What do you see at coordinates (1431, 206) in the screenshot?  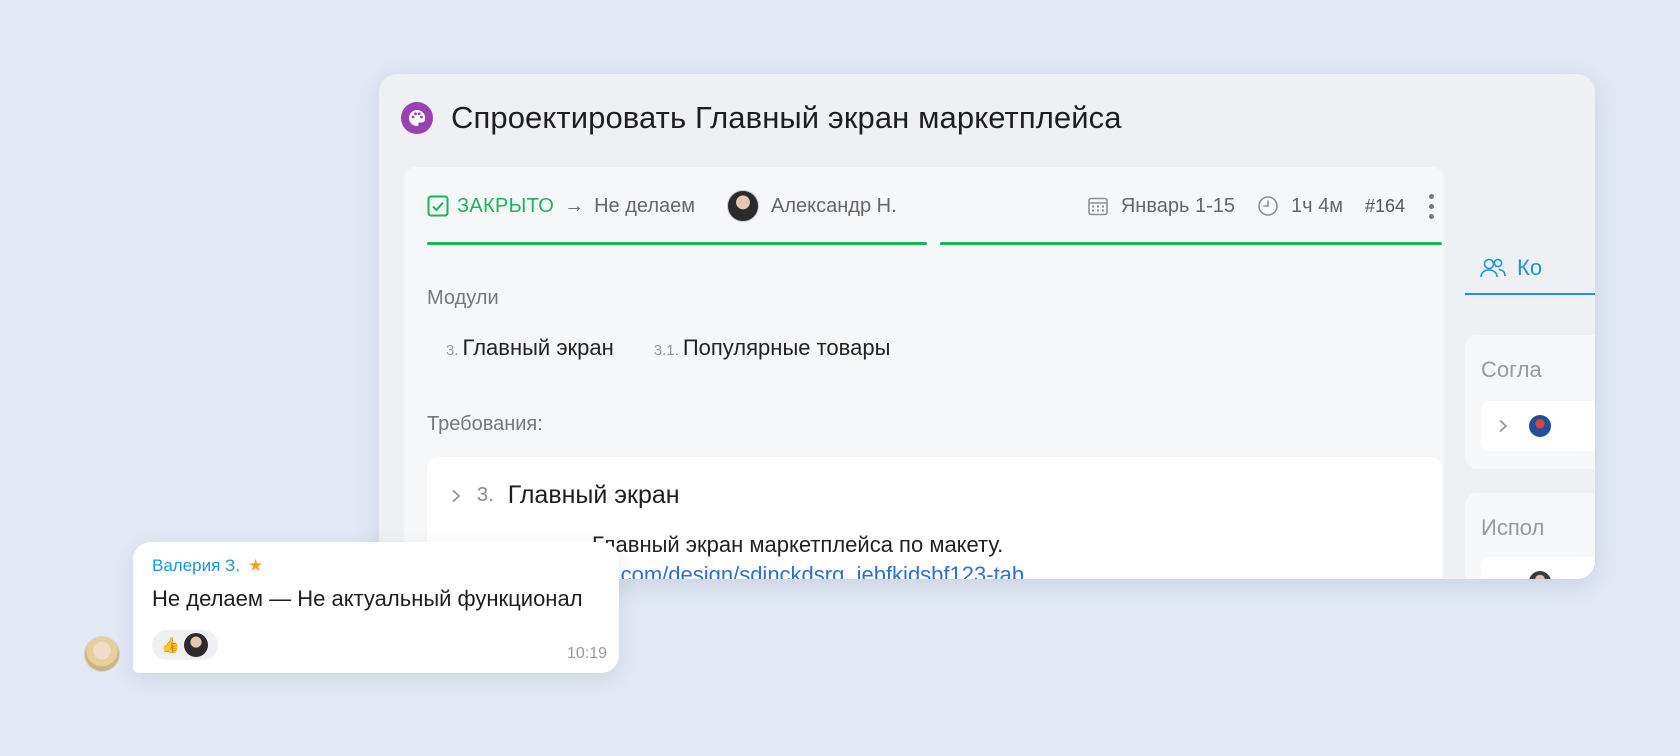 I see `more-icon` at bounding box center [1431, 206].